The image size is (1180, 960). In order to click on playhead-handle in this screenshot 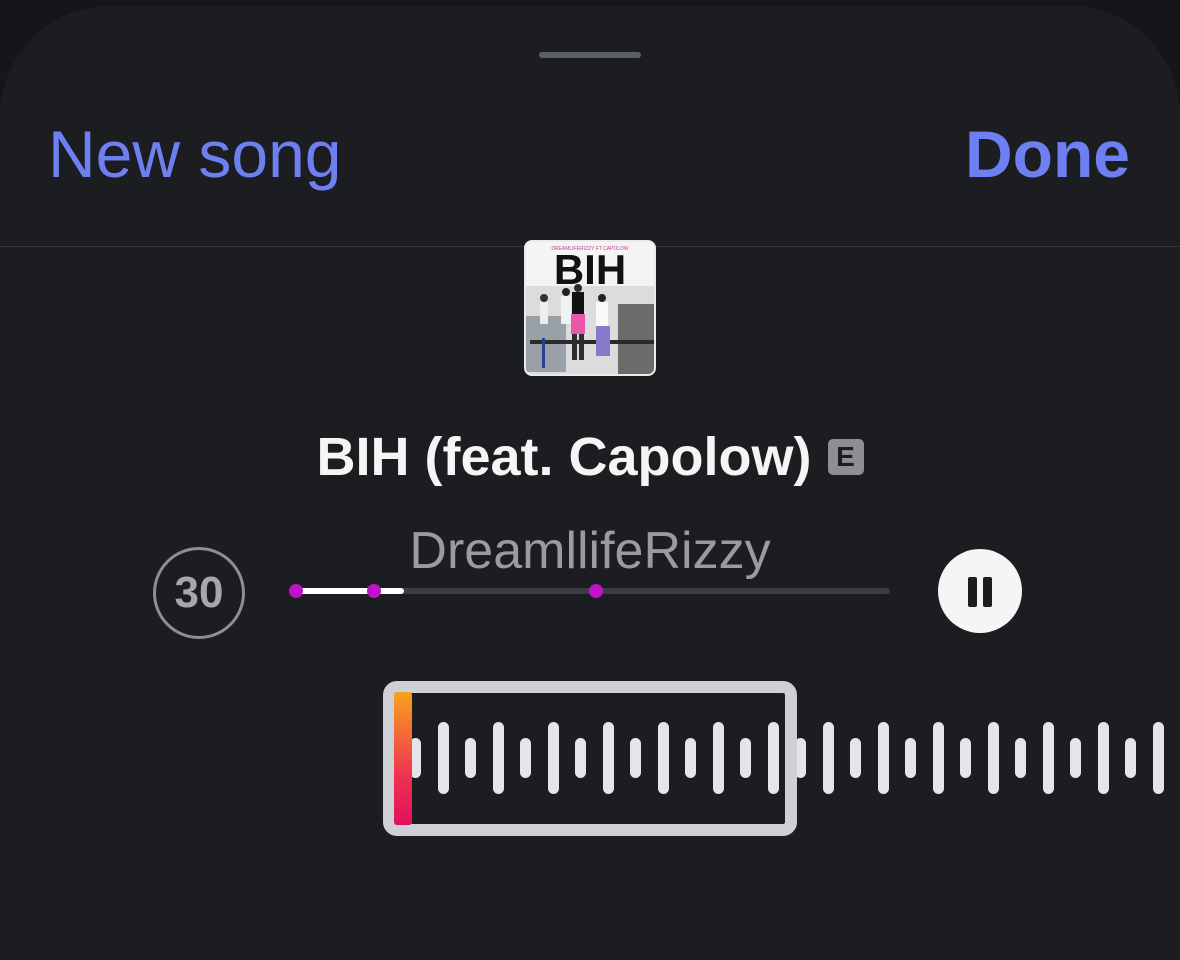, I will do `click(403, 758)`.